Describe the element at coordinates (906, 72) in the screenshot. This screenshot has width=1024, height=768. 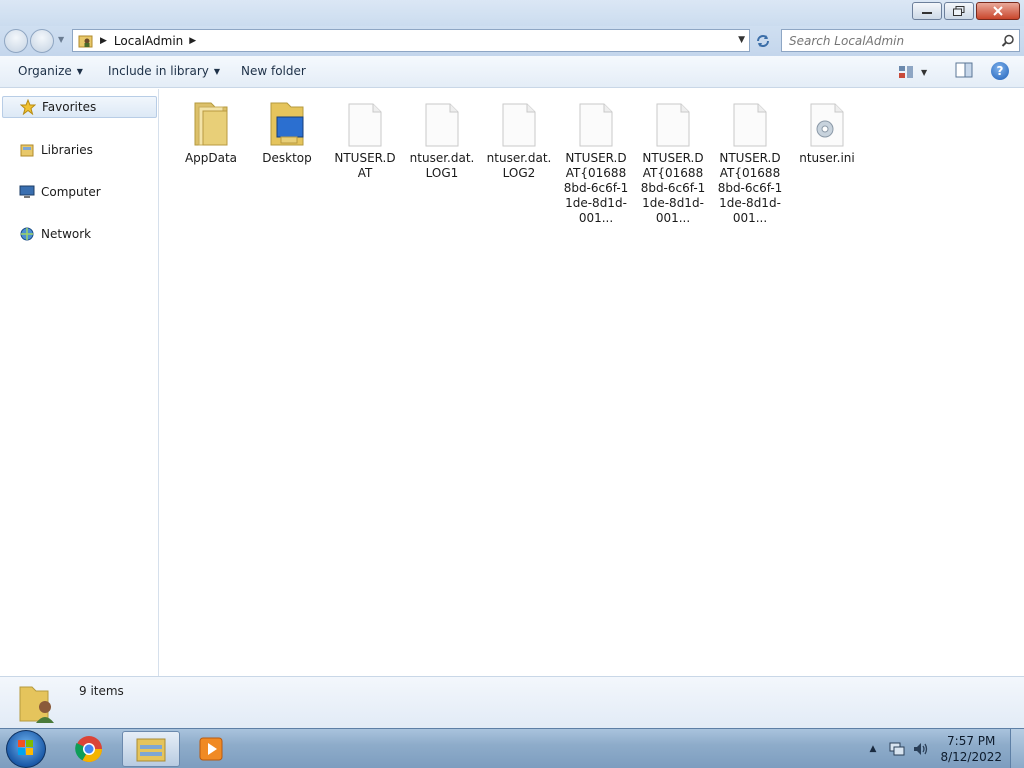
I see `view-icon` at that location.